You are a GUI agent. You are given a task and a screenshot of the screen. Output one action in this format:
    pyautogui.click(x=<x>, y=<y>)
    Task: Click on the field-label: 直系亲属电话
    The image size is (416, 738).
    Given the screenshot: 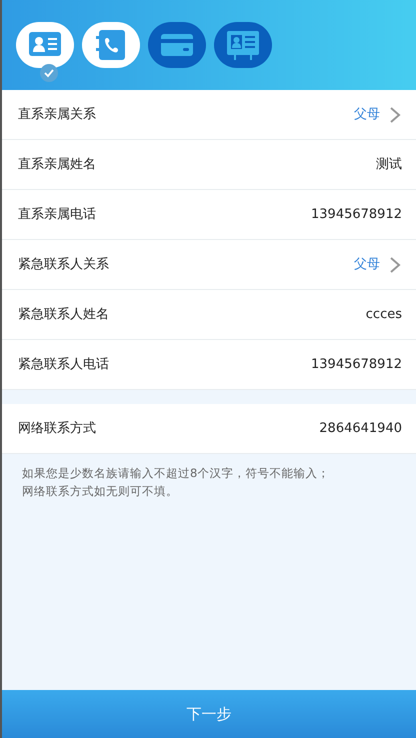 What is the action you would take?
    pyautogui.click(x=57, y=215)
    